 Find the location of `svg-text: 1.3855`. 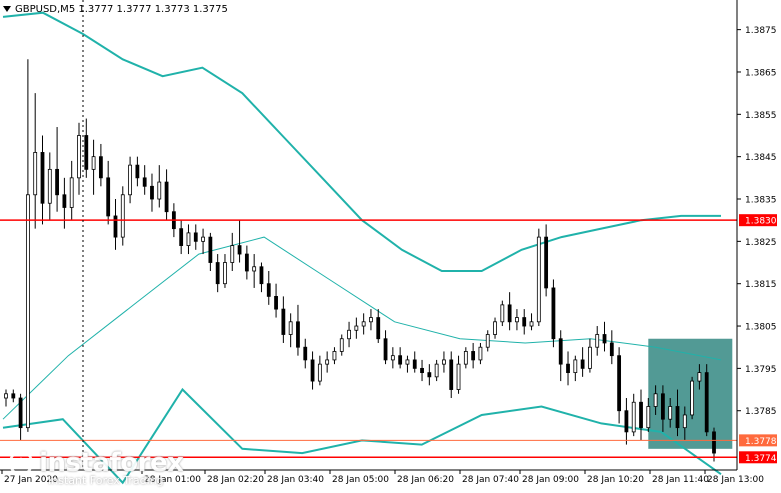

svg-text: 1.3855 is located at coordinates (761, 116).